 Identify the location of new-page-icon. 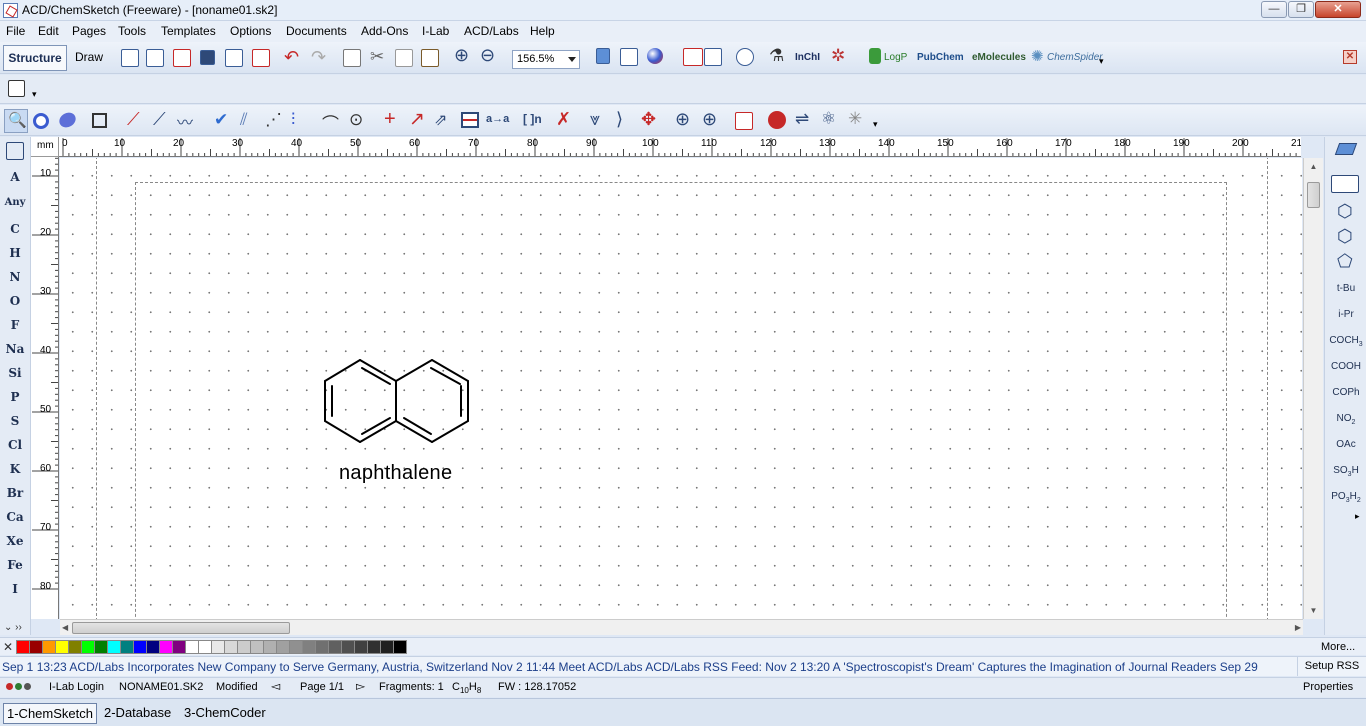
(155, 58).